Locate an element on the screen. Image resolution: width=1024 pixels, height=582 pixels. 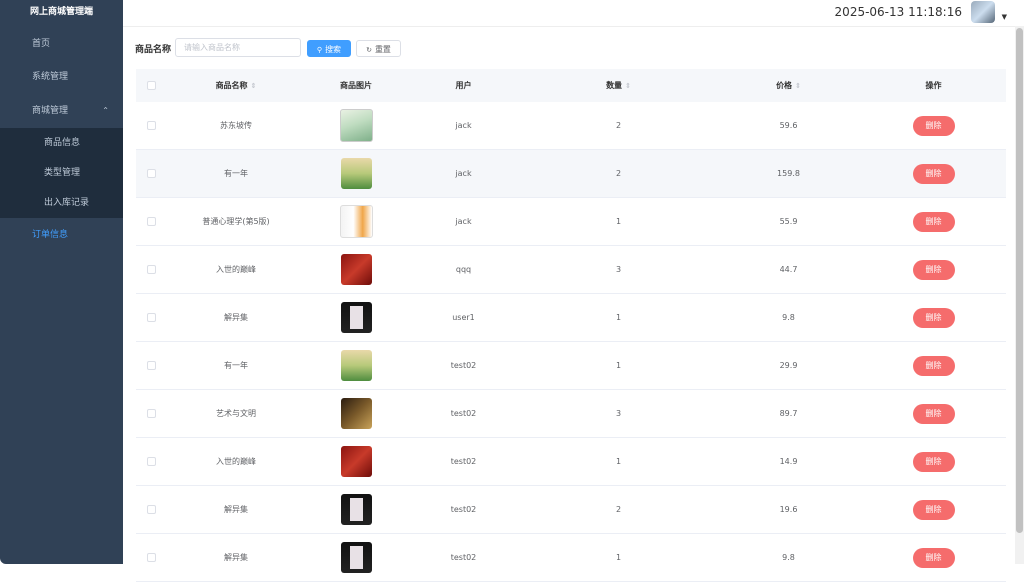
sidebar-item-label: 出入库记录 is located at coordinates (67, 203).